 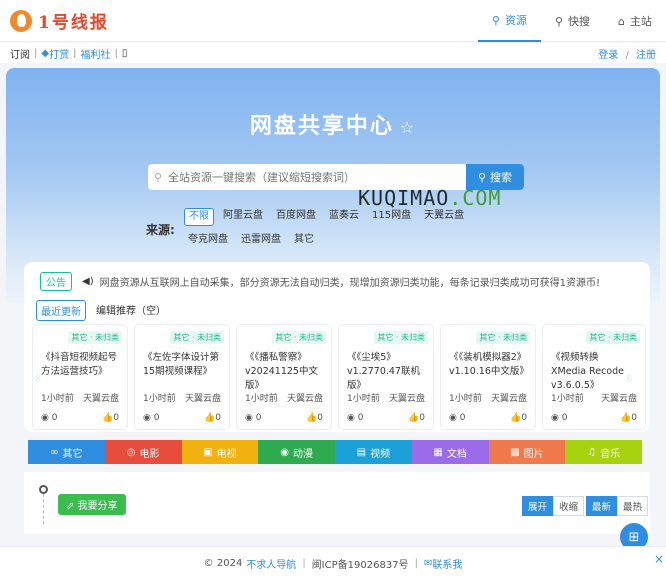 I want to click on search-button-icon: ⚲, so click(x=482, y=177).